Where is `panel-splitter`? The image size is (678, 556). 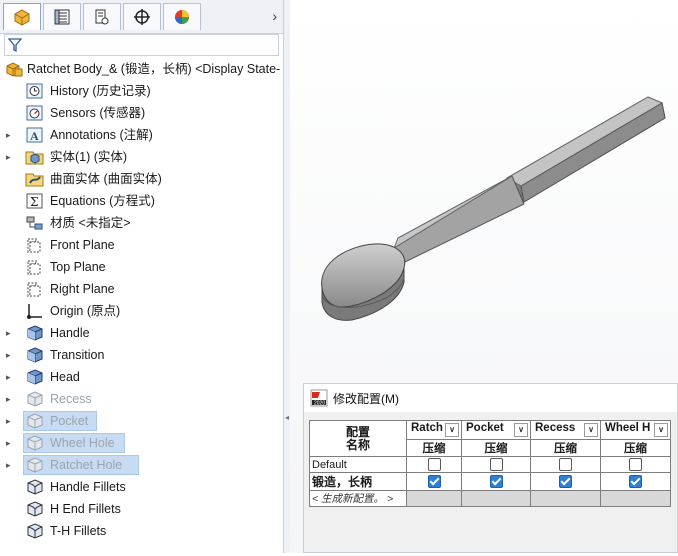
panel-splitter is located at coordinates (286, 276).